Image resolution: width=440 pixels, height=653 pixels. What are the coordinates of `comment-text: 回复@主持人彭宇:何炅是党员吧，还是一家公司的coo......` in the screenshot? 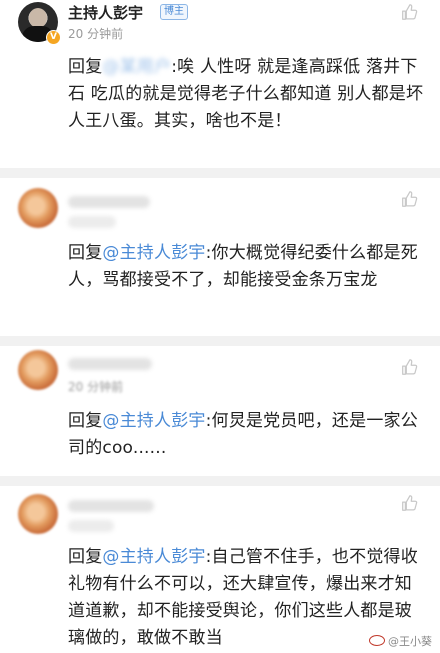 It's located at (248, 435).